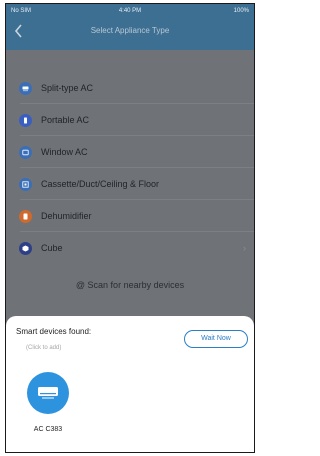 This screenshot has width=320, height=456. Describe the element at coordinates (44, 348) in the screenshot. I see `sheet-hint: (Click to add)` at that location.